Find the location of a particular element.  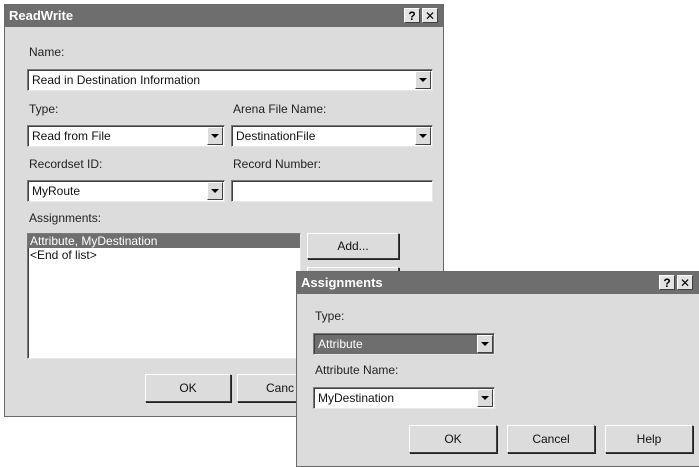

arena-file-label: Arena File Name: is located at coordinates (280, 109).